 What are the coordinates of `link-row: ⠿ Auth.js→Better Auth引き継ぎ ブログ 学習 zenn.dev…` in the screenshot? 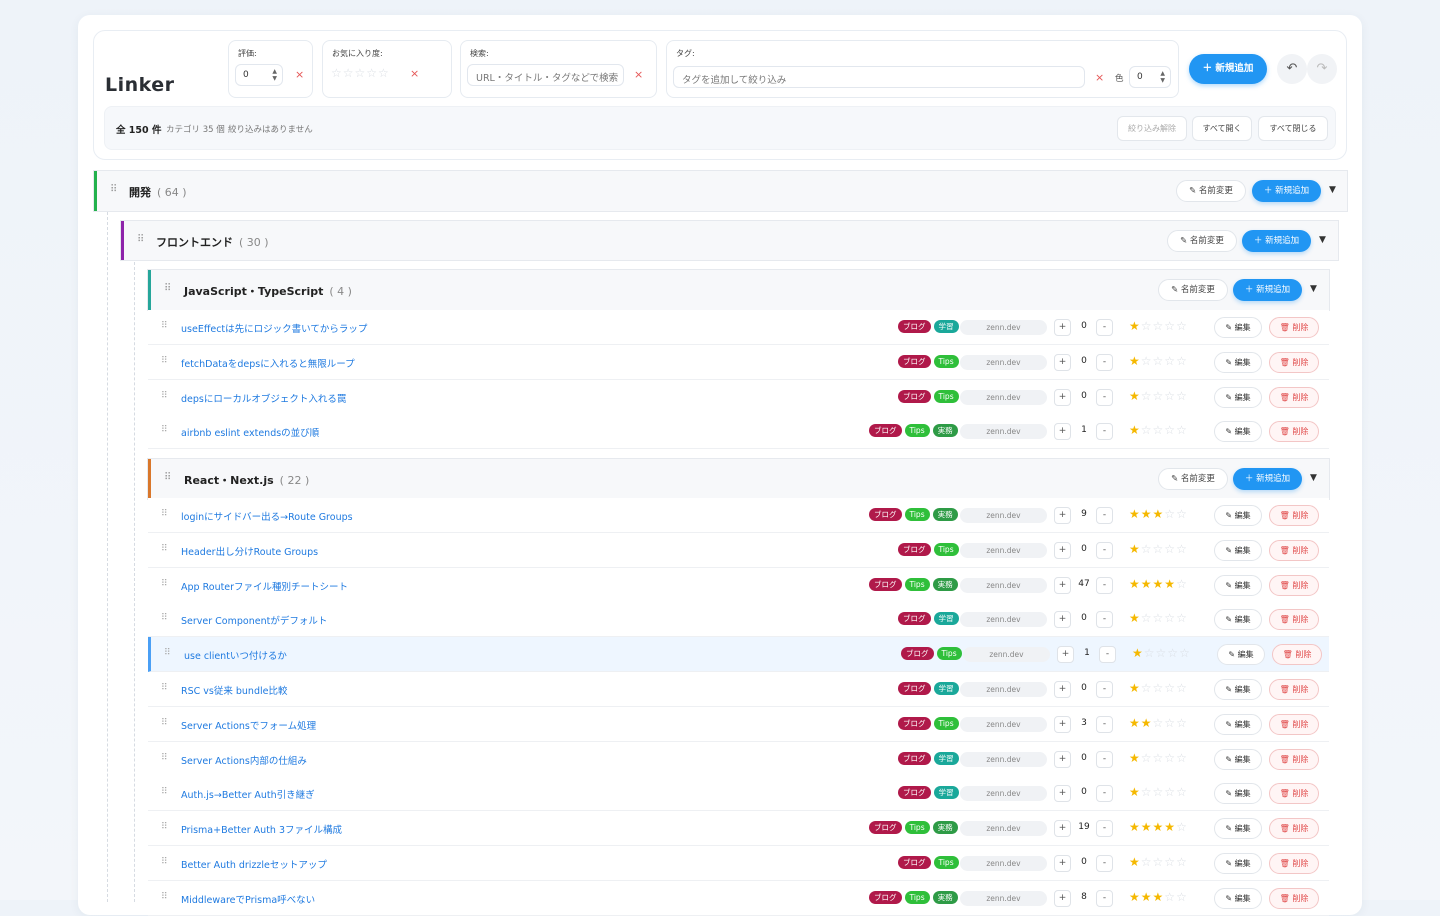 It's located at (738, 794).